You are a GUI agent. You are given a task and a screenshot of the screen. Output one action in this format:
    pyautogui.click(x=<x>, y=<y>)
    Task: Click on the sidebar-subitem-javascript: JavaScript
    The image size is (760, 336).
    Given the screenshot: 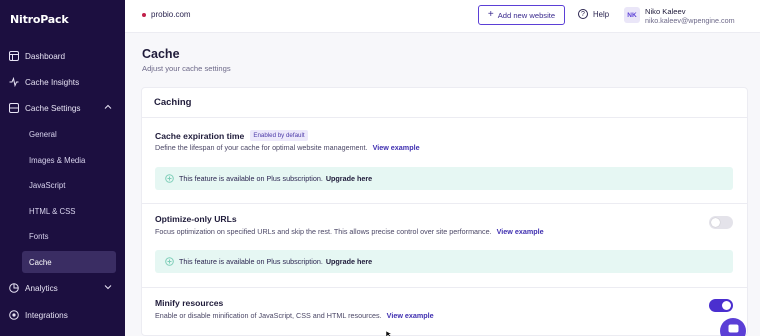 What is the action you would take?
    pyautogui.click(x=69, y=185)
    